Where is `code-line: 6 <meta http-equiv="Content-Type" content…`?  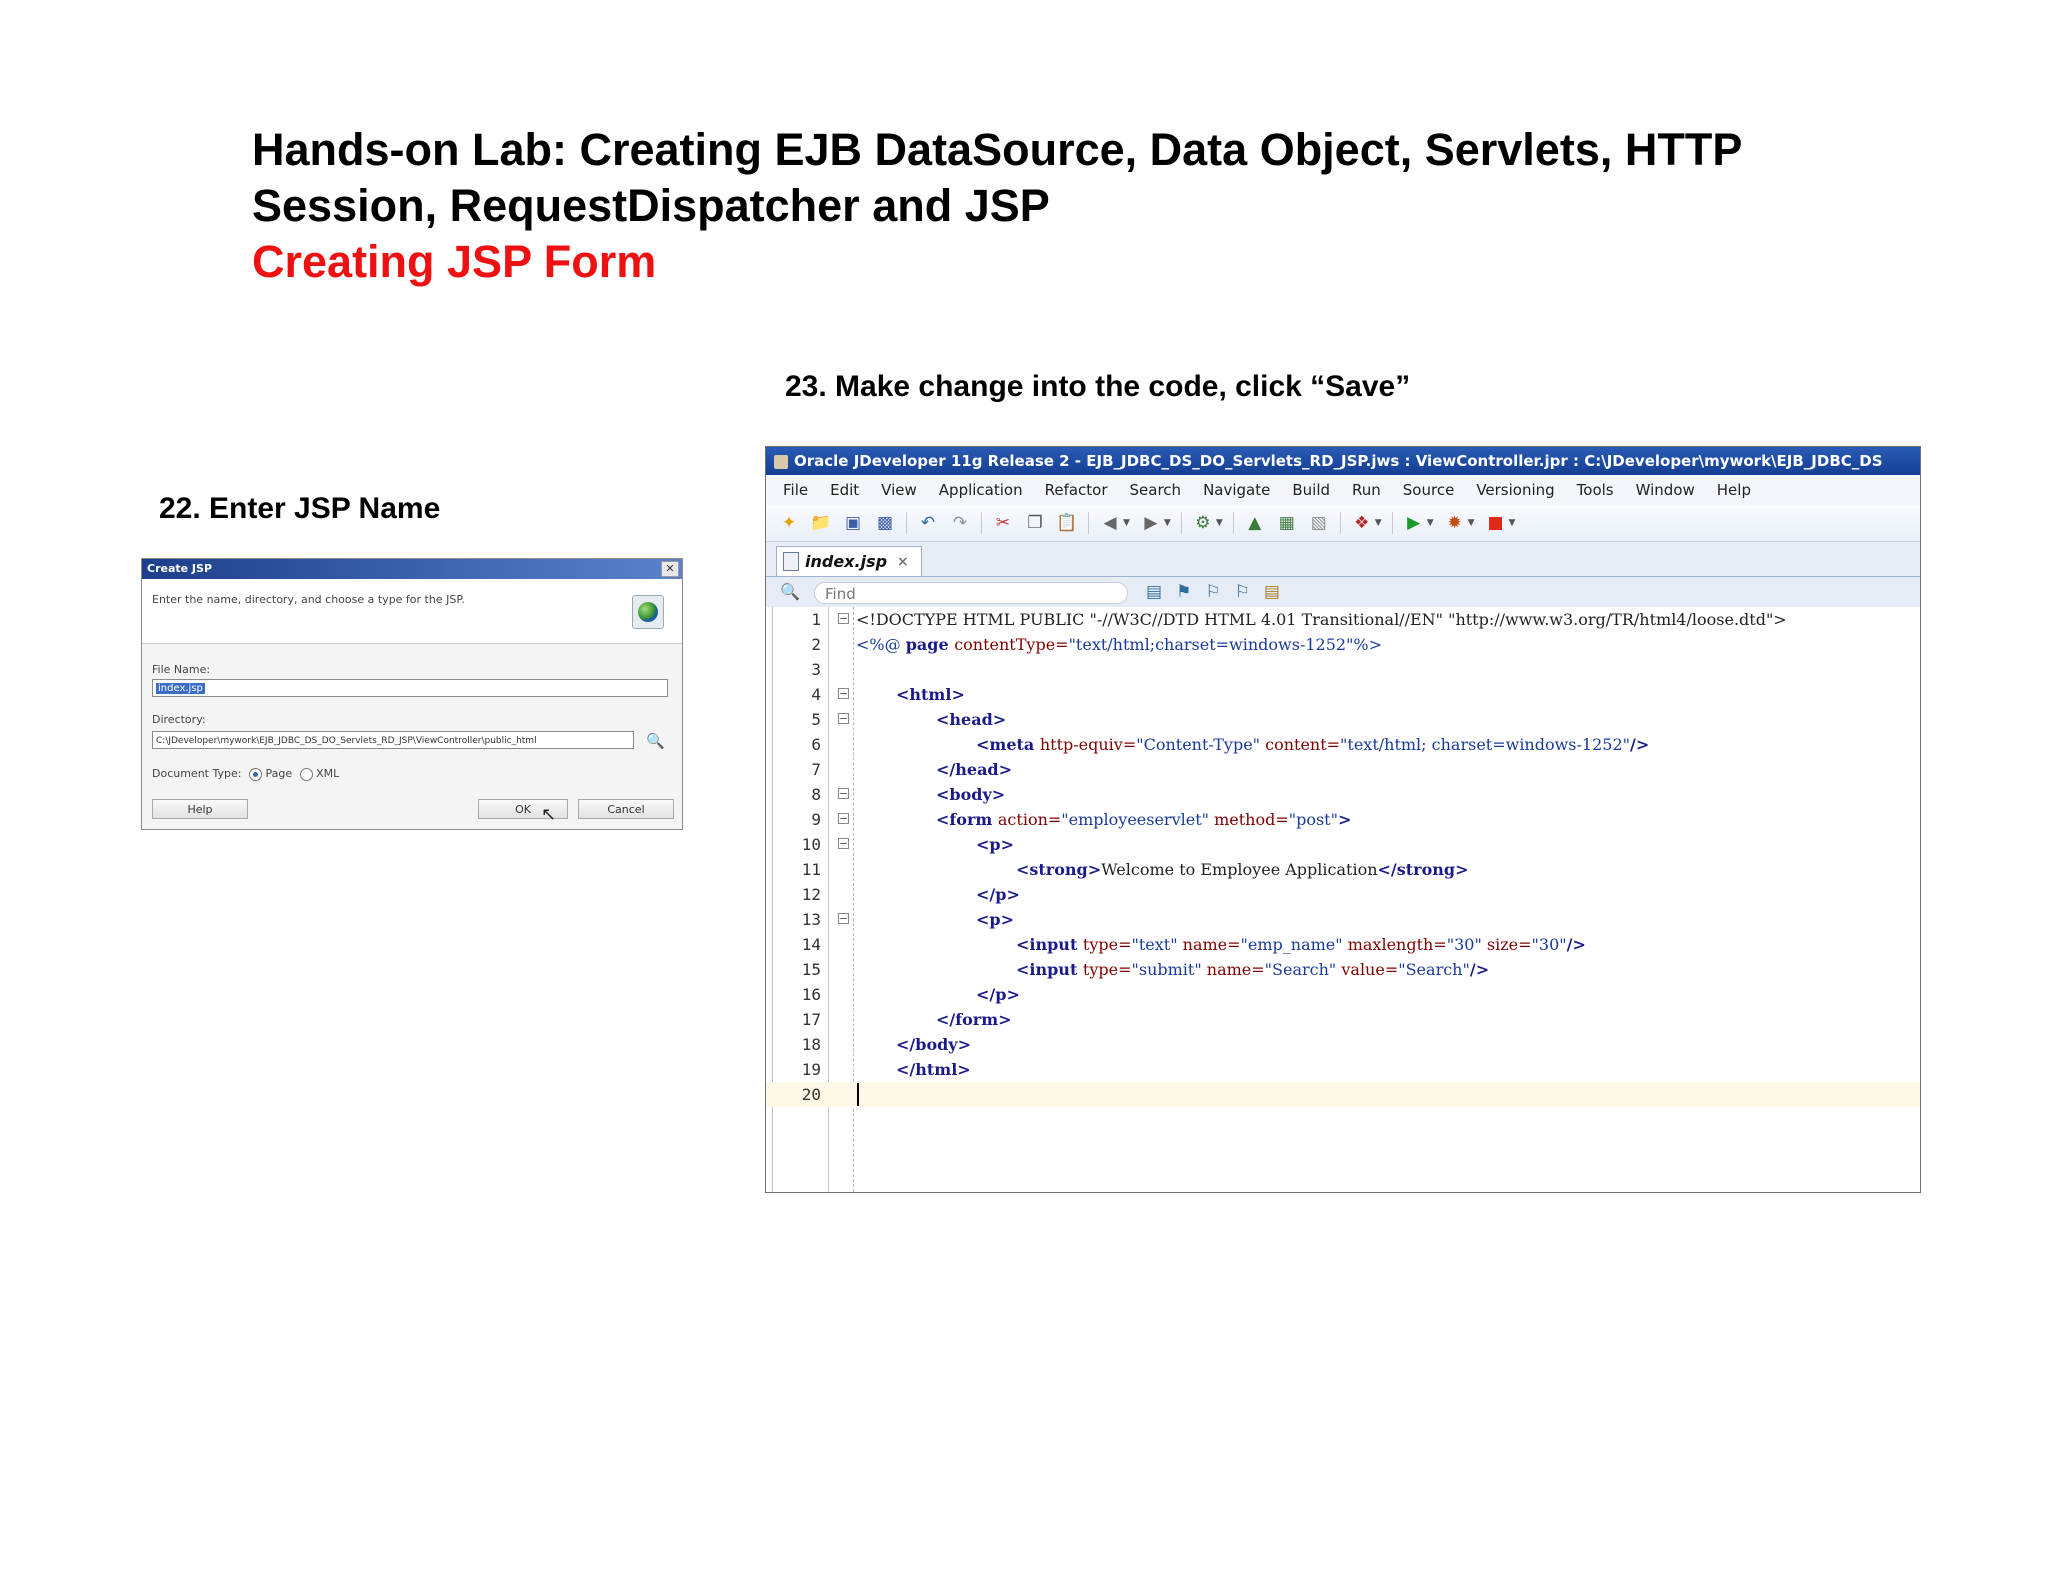
code-line: 6 <meta http-equiv="Content-Type" content… is located at coordinates (1343, 744).